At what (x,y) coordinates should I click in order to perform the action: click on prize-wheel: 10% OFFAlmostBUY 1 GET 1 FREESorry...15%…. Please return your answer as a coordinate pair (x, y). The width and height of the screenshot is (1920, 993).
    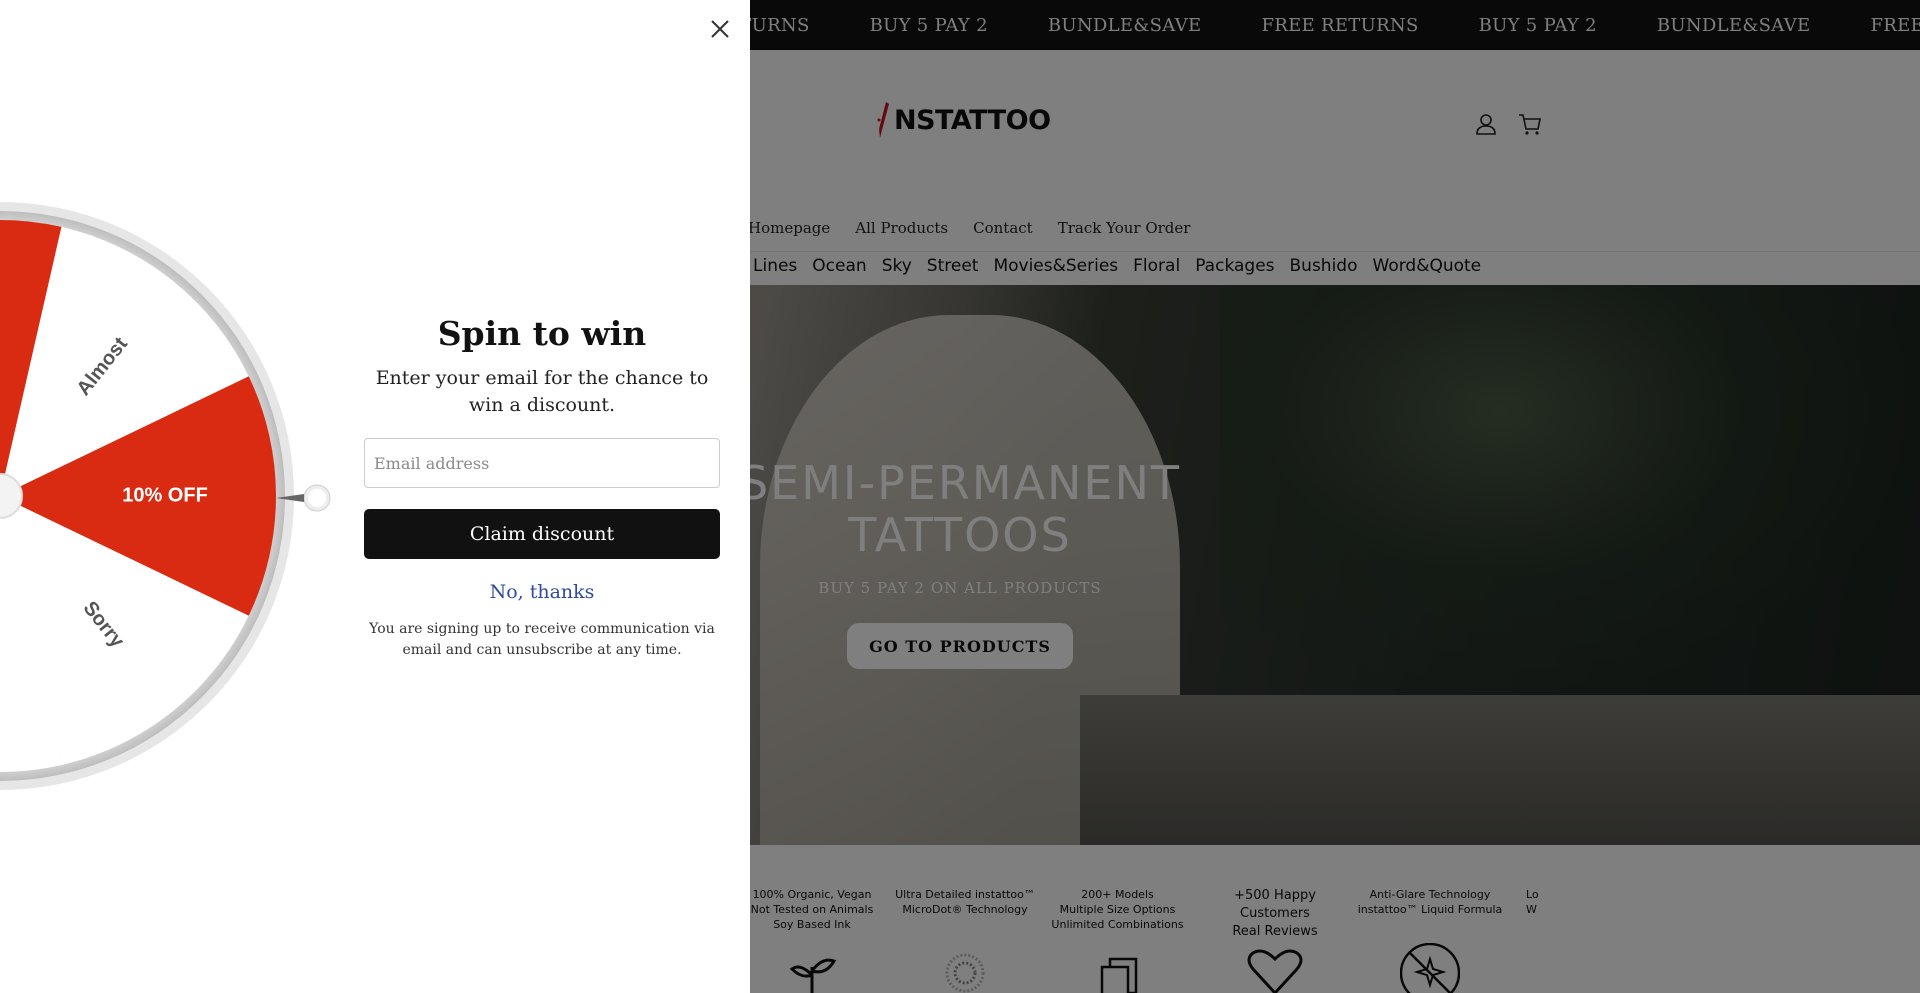
    Looking at the image, I should click on (147, 496).